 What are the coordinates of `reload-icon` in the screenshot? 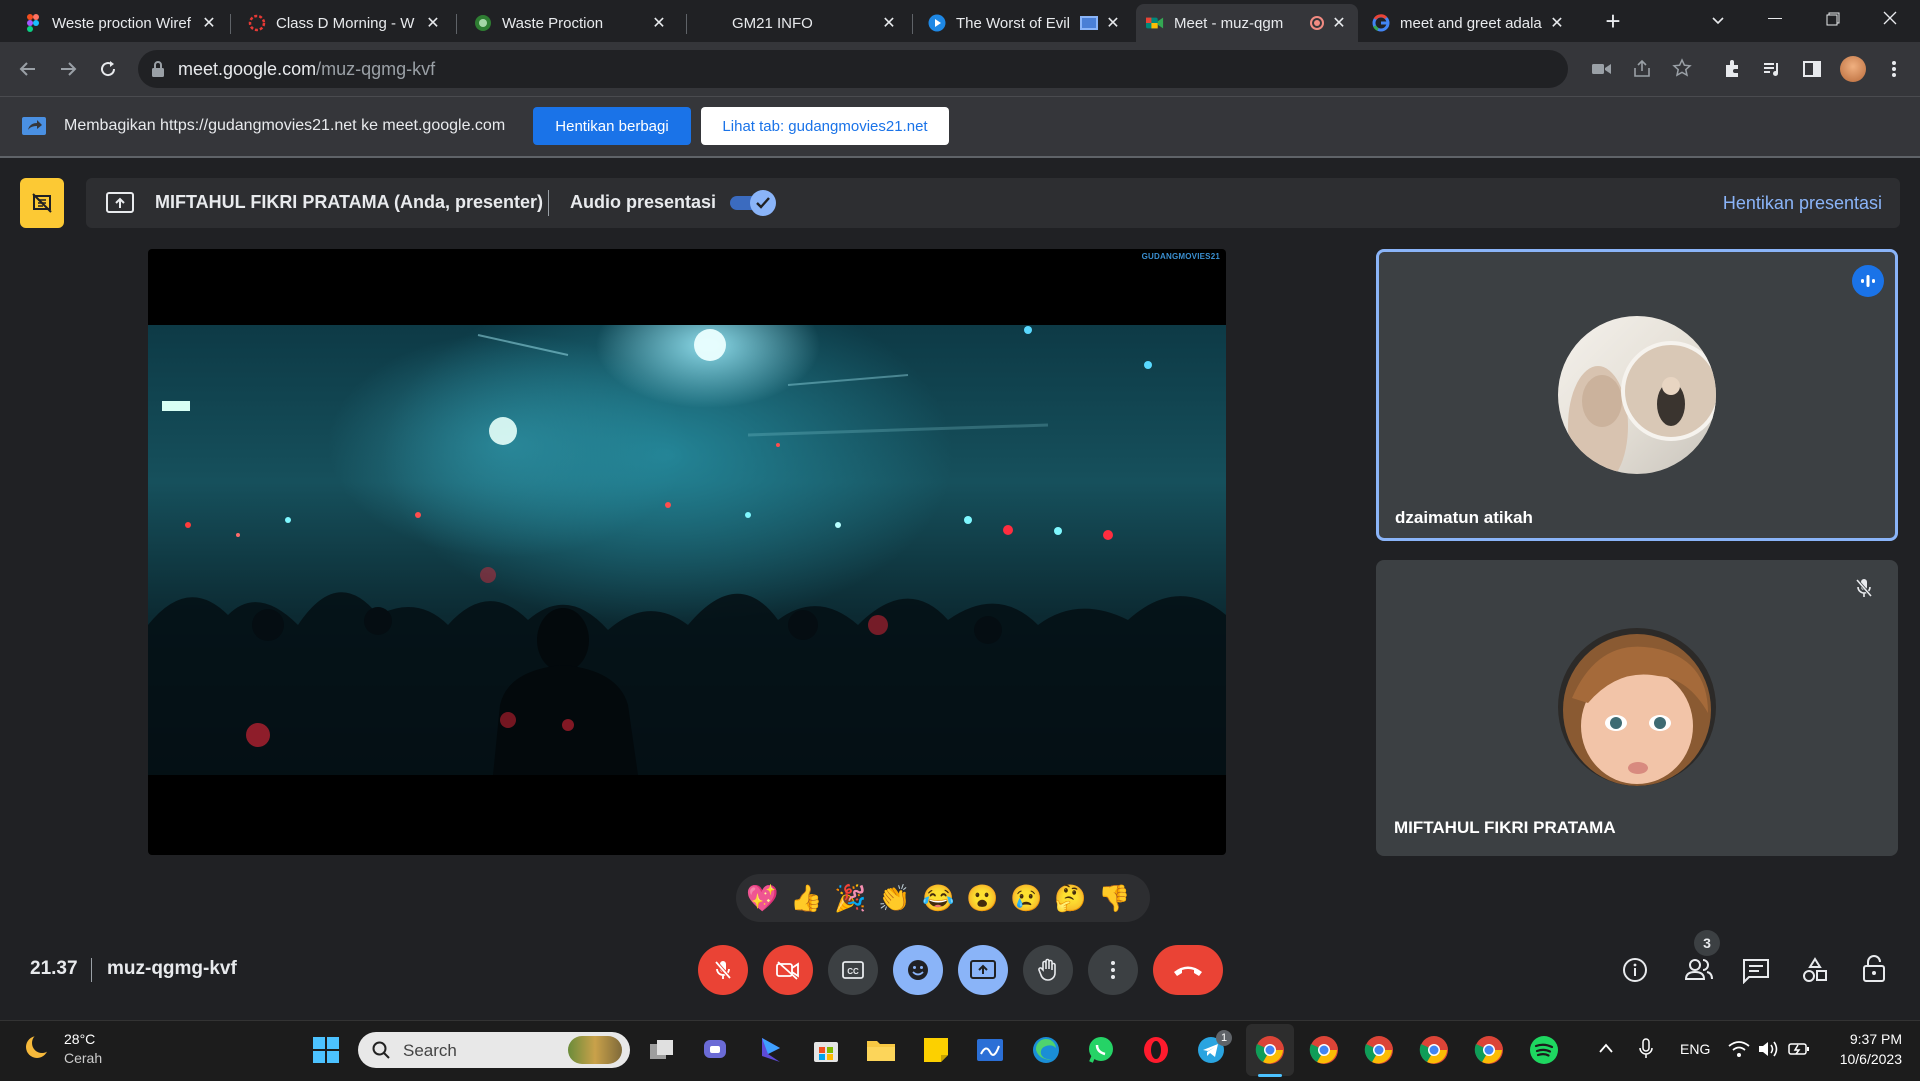 It's located at (108, 69).